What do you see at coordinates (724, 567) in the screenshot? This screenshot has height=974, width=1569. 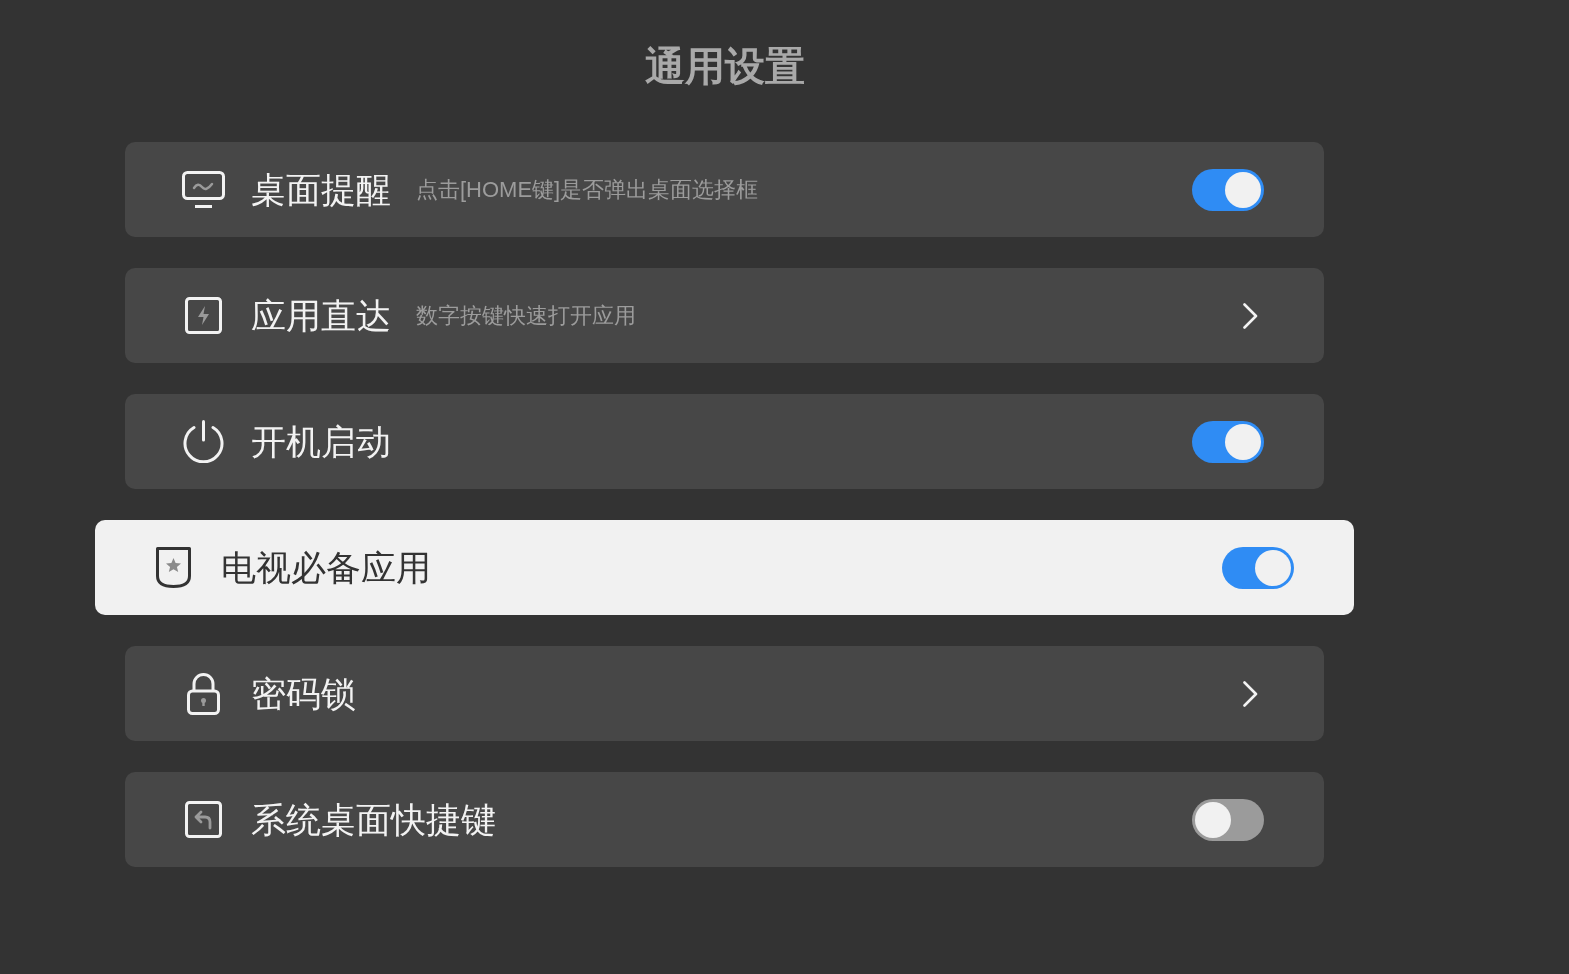 I see `setting-row: 电视必备应用` at bounding box center [724, 567].